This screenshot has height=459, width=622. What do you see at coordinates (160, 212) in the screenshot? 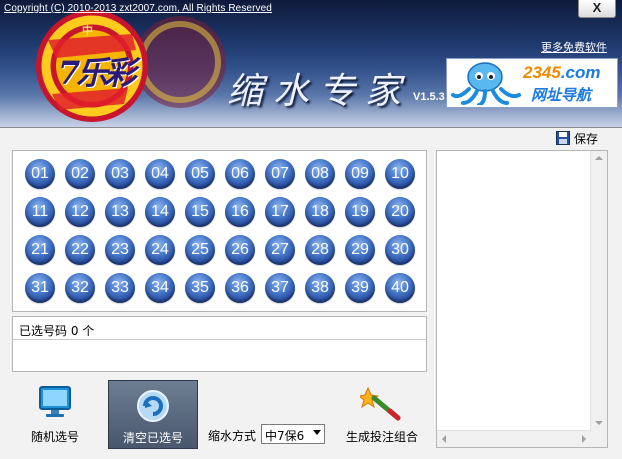
I see `number-ball-14: 14` at bounding box center [160, 212].